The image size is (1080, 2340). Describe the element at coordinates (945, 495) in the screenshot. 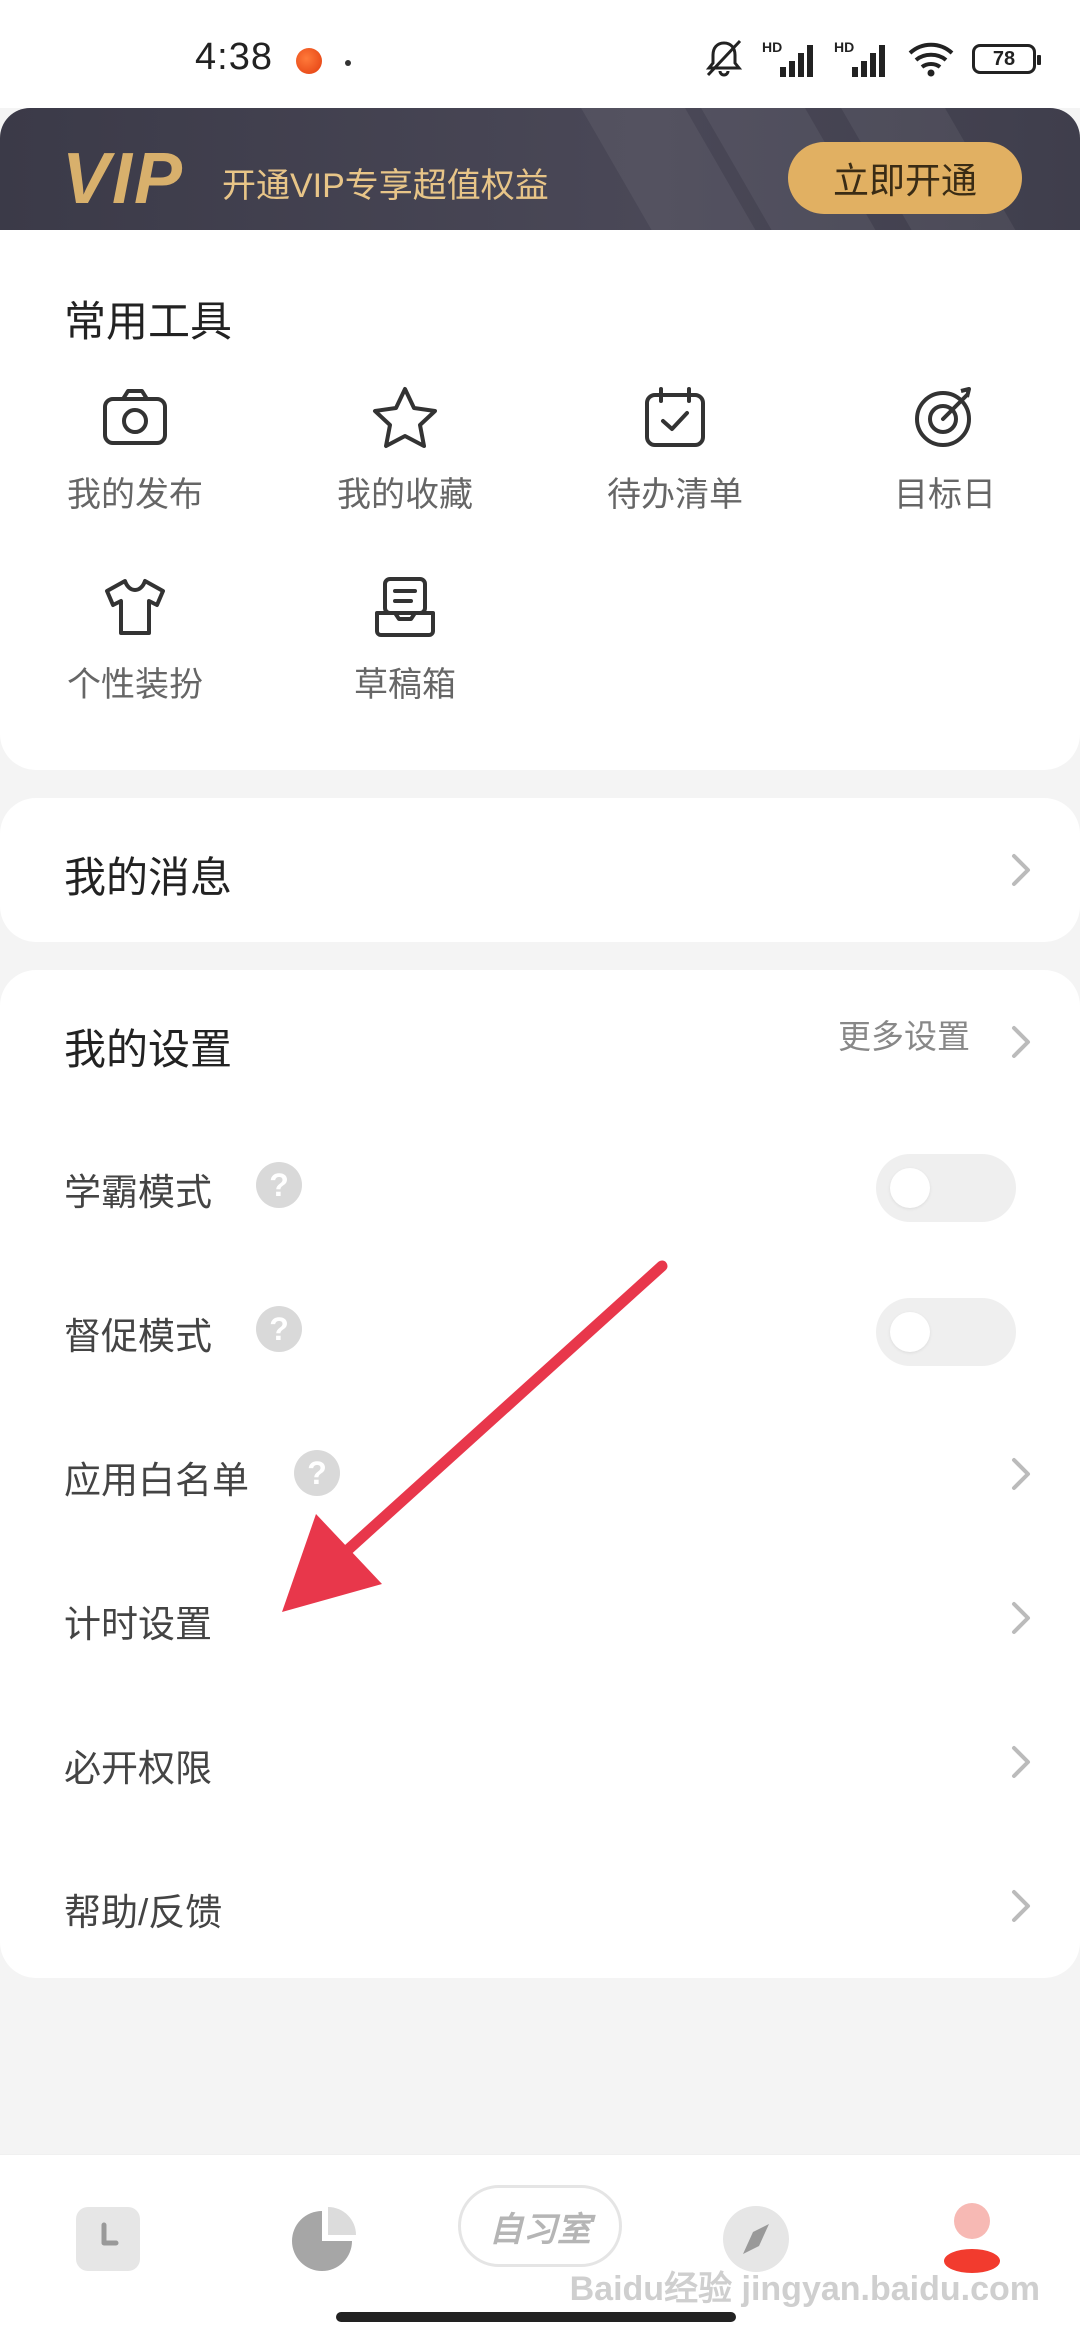

I see `tool-label: 目标日` at that location.